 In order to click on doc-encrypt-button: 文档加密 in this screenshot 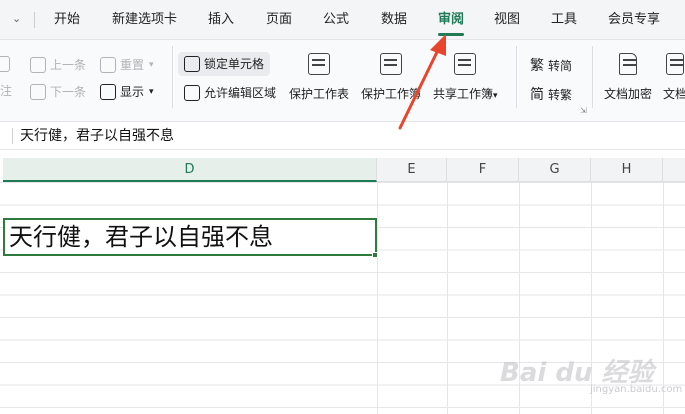, I will do `click(628, 77)`.